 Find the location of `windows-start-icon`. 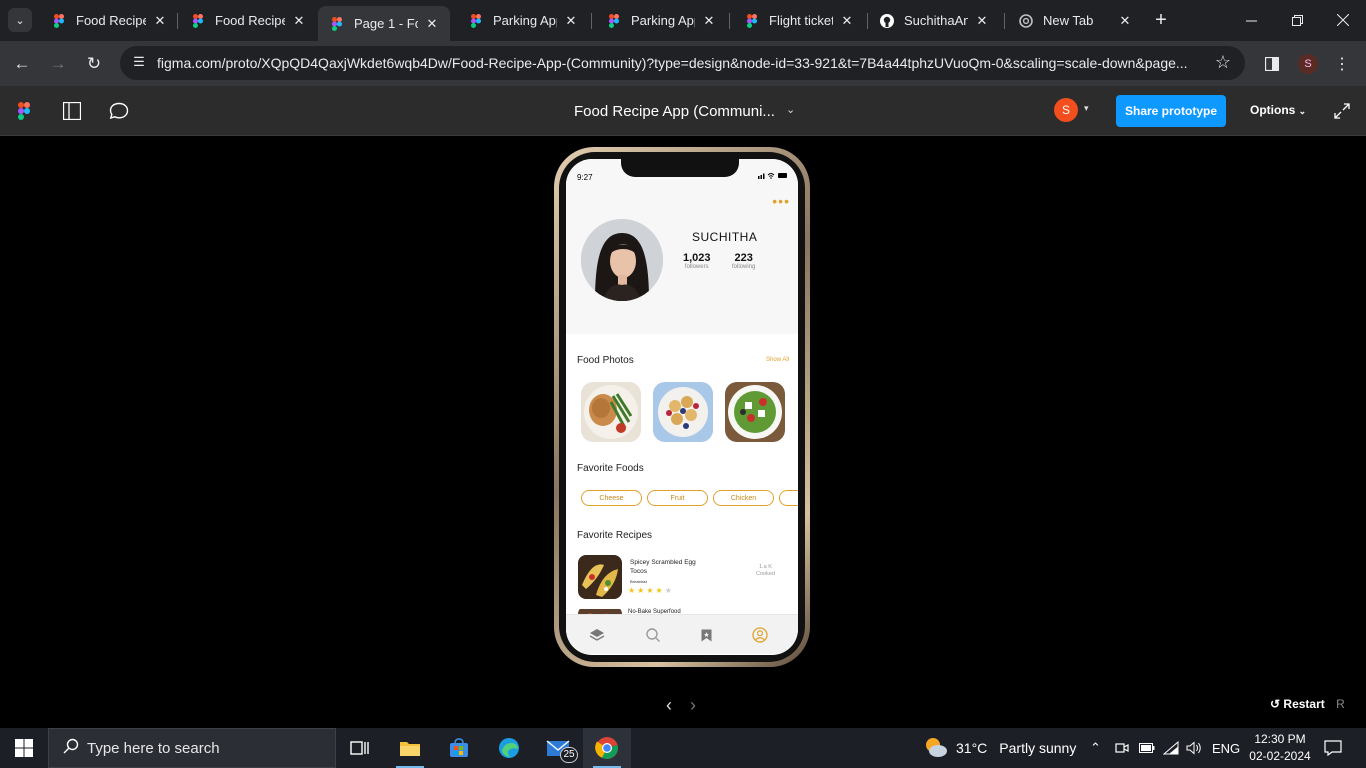

windows-start-icon is located at coordinates (24, 748).